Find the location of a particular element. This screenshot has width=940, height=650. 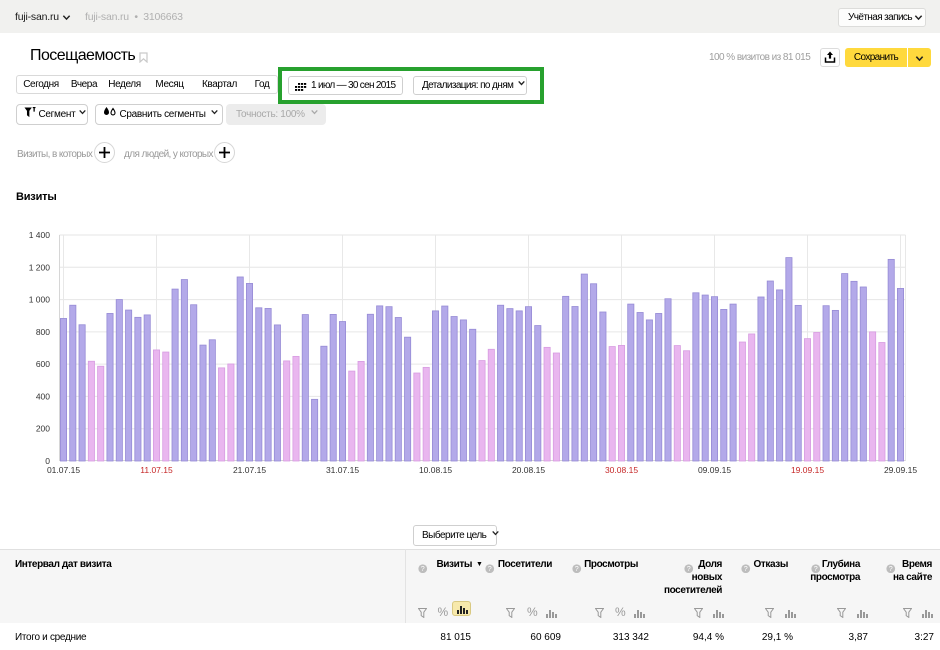

svg-text: 1 200 is located at coordinates (40, 267).